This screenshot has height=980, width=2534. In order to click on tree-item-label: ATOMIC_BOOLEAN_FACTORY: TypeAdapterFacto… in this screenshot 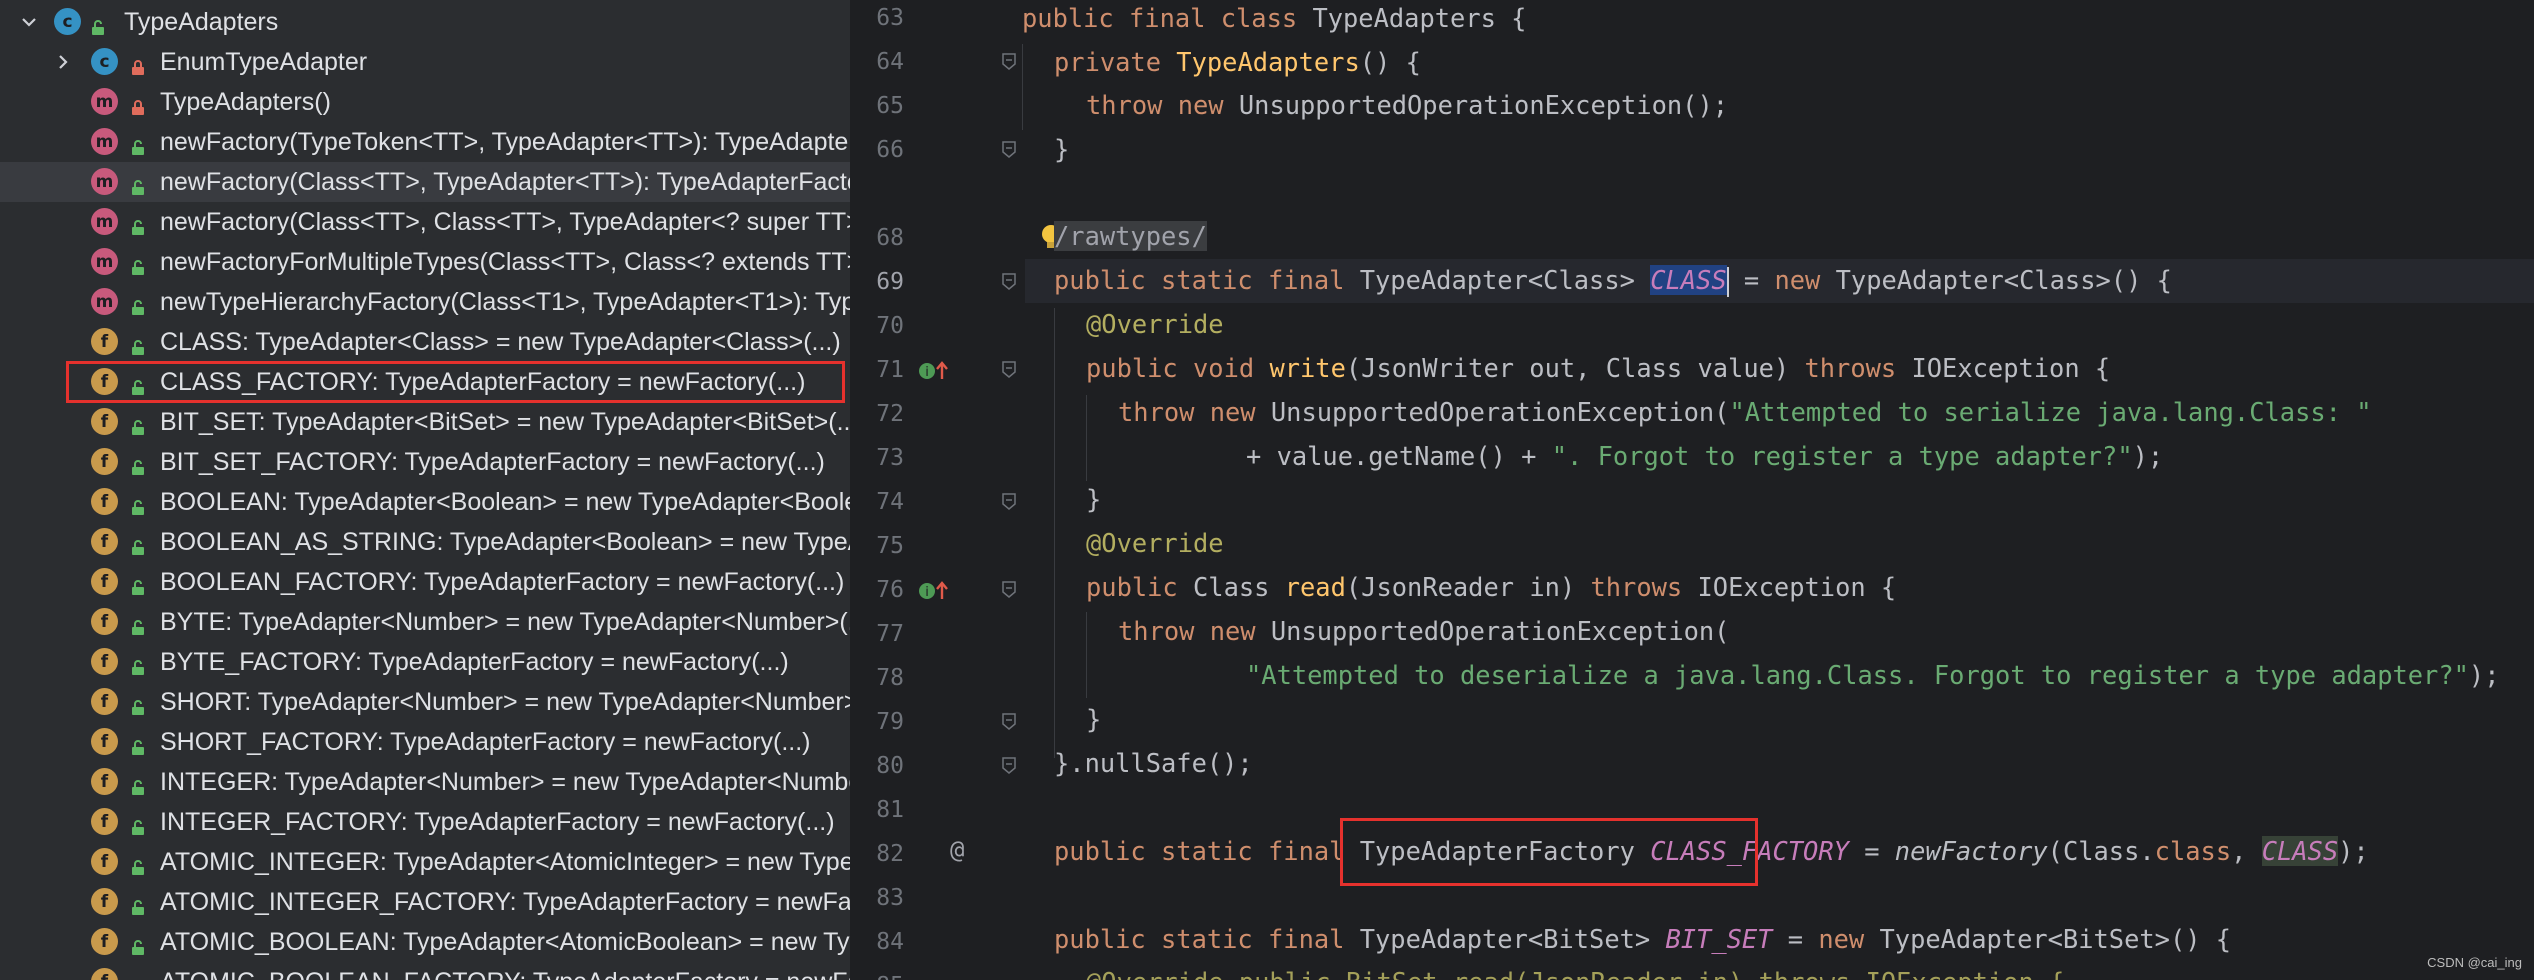, I will do `click(505, 974)`.